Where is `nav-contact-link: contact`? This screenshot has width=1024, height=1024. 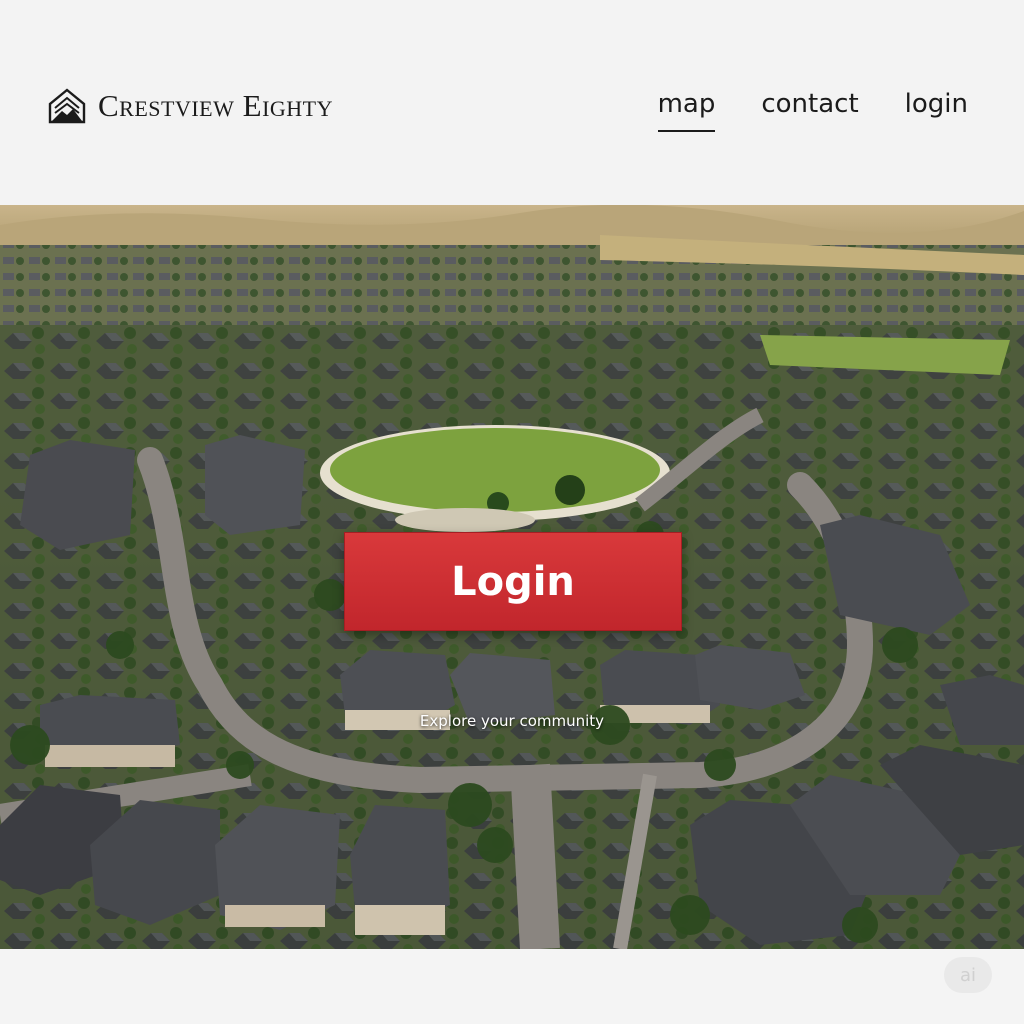
nav-contact-link: contact is located at coordinates (809, 109).